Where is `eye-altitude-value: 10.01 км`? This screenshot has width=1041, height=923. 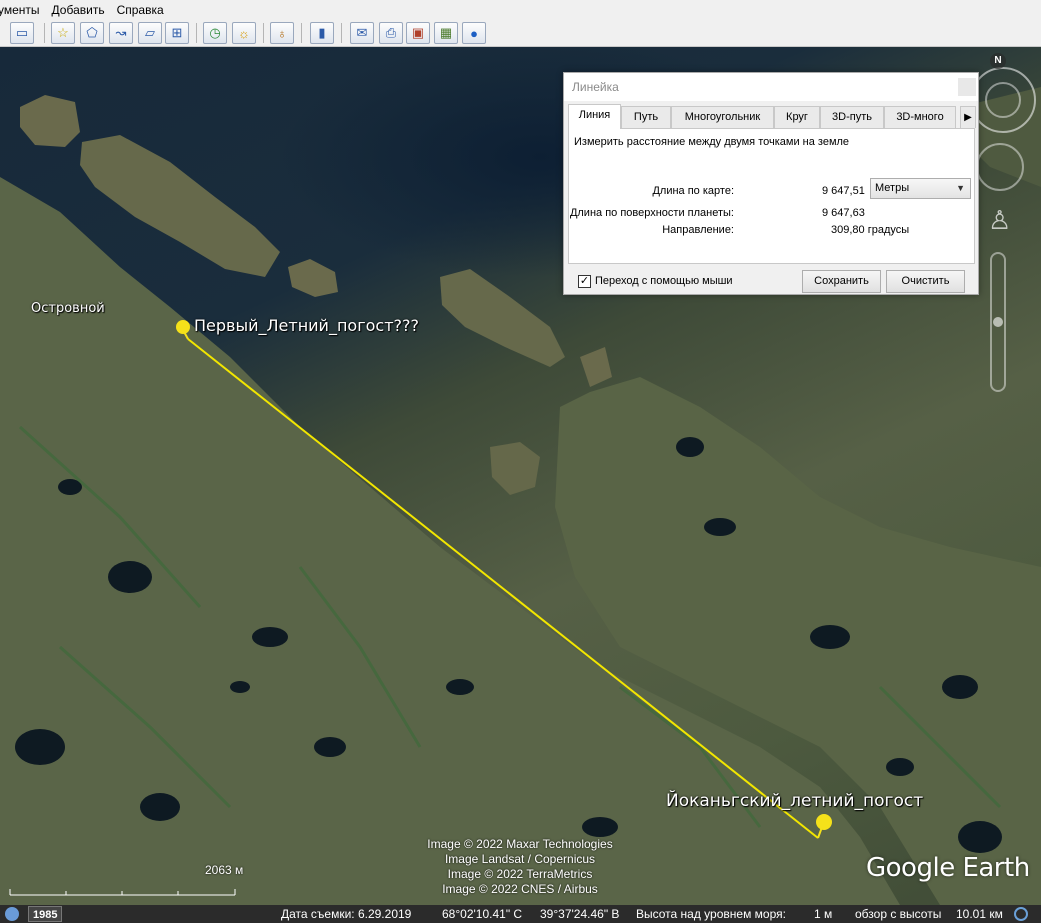 eye-altitude-value: 10.01 км is located at coordinates (979, 914).